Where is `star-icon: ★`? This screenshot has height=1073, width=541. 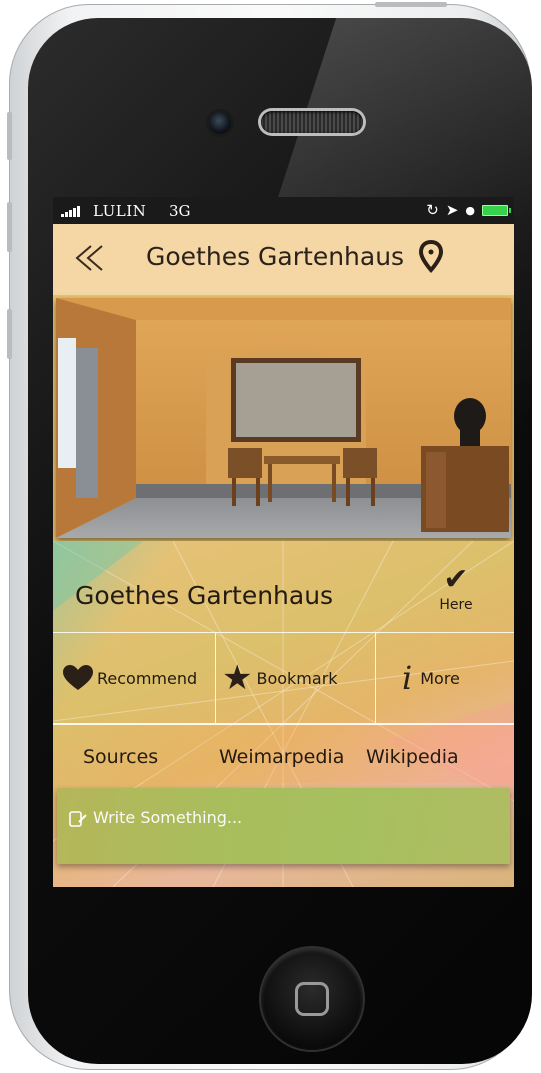 star-icon: ★ is located at coordinates (237, 678).